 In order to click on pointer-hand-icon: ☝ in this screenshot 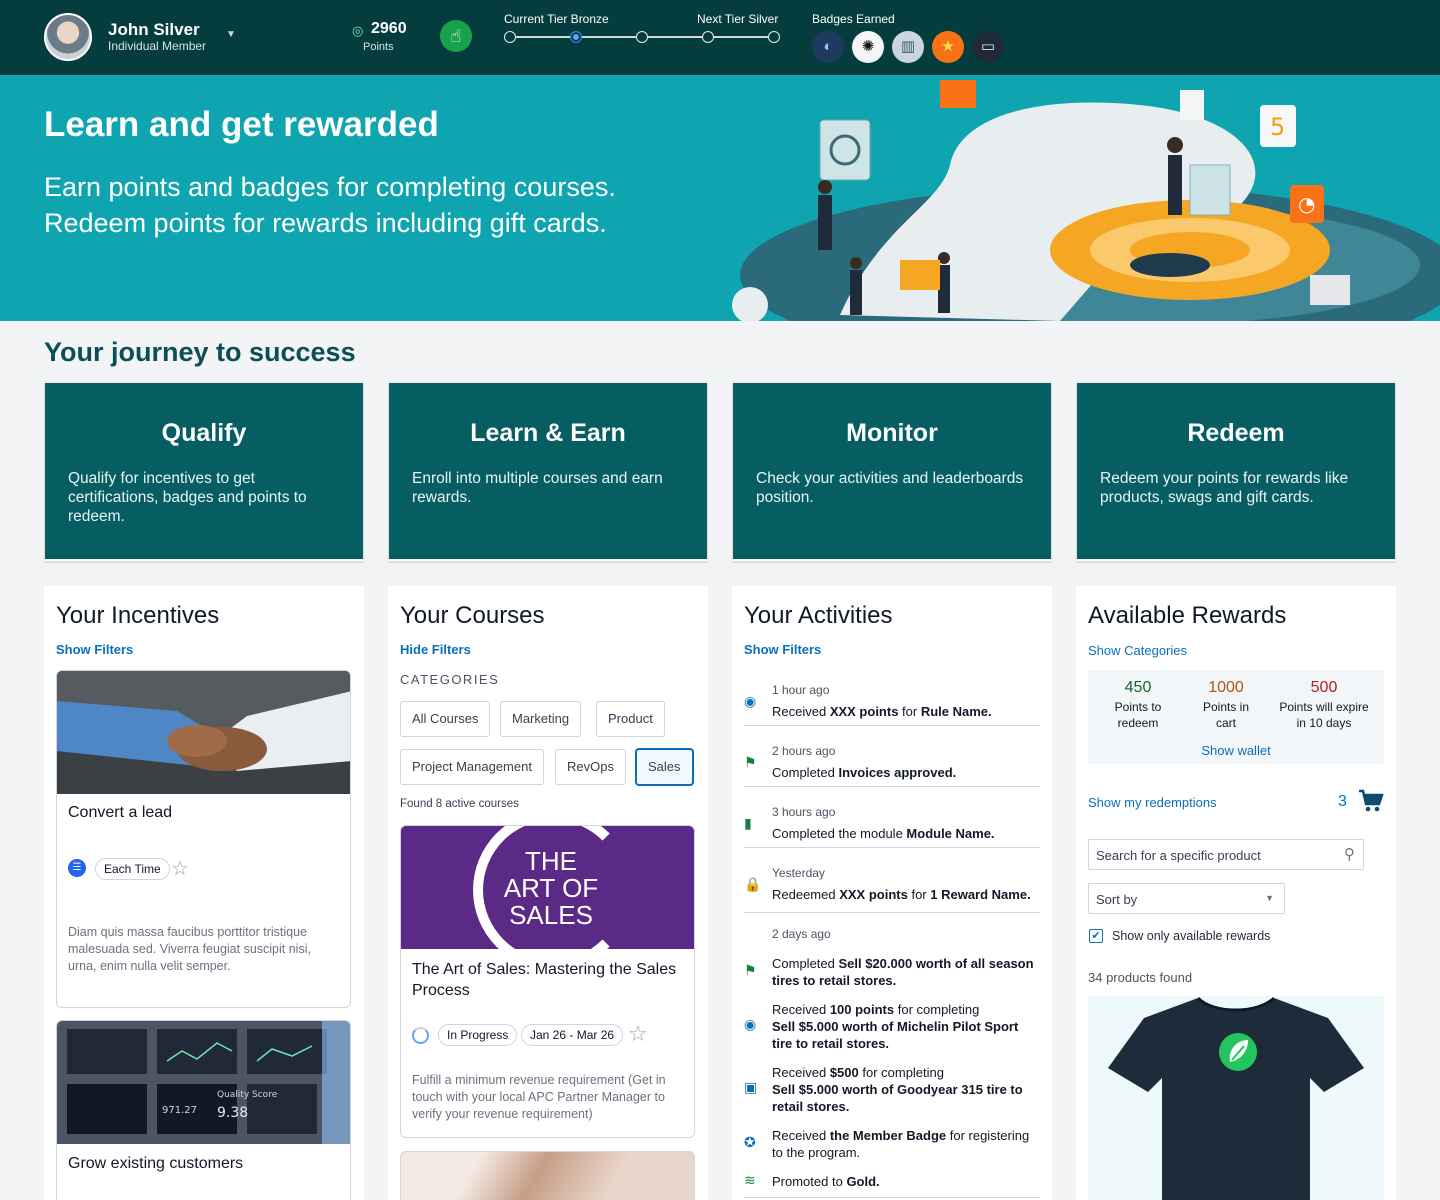, I will do `click(456, 36)`.